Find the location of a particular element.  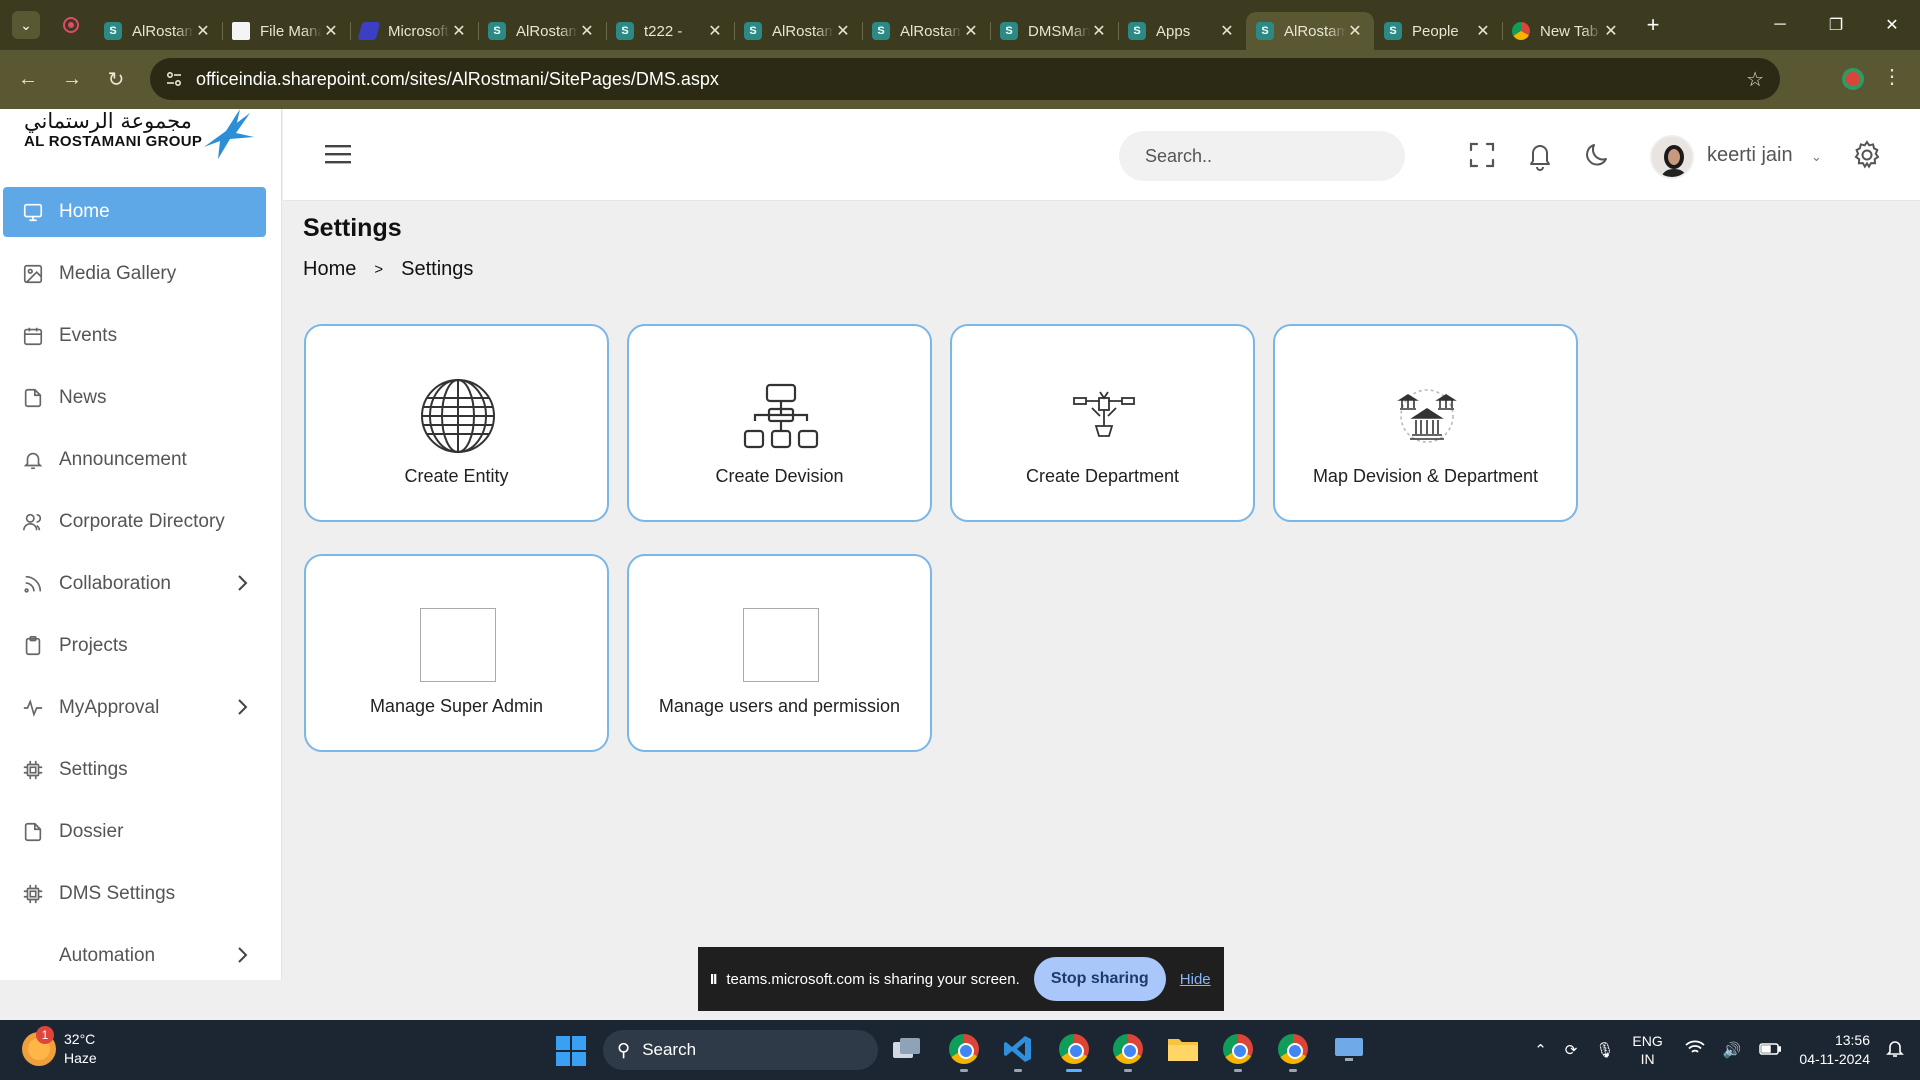

browser-tab: S Apps ✕ is located at coordinates (1182, 31).